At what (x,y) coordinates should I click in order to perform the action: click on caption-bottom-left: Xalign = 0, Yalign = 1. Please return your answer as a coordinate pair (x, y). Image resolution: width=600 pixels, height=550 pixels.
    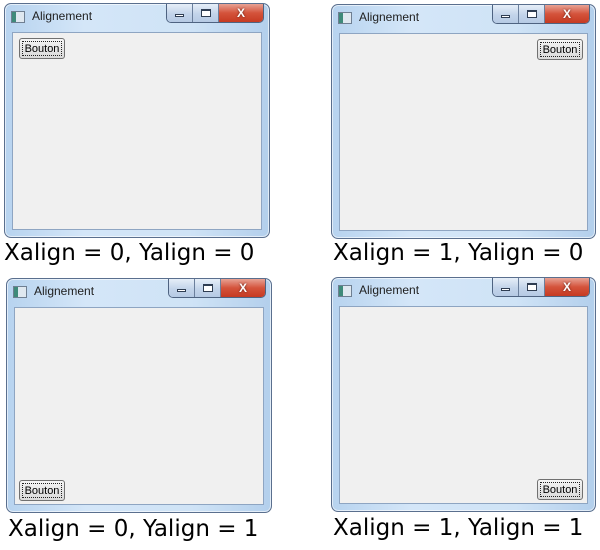
    Looking at the image, I should click on (133, 529).